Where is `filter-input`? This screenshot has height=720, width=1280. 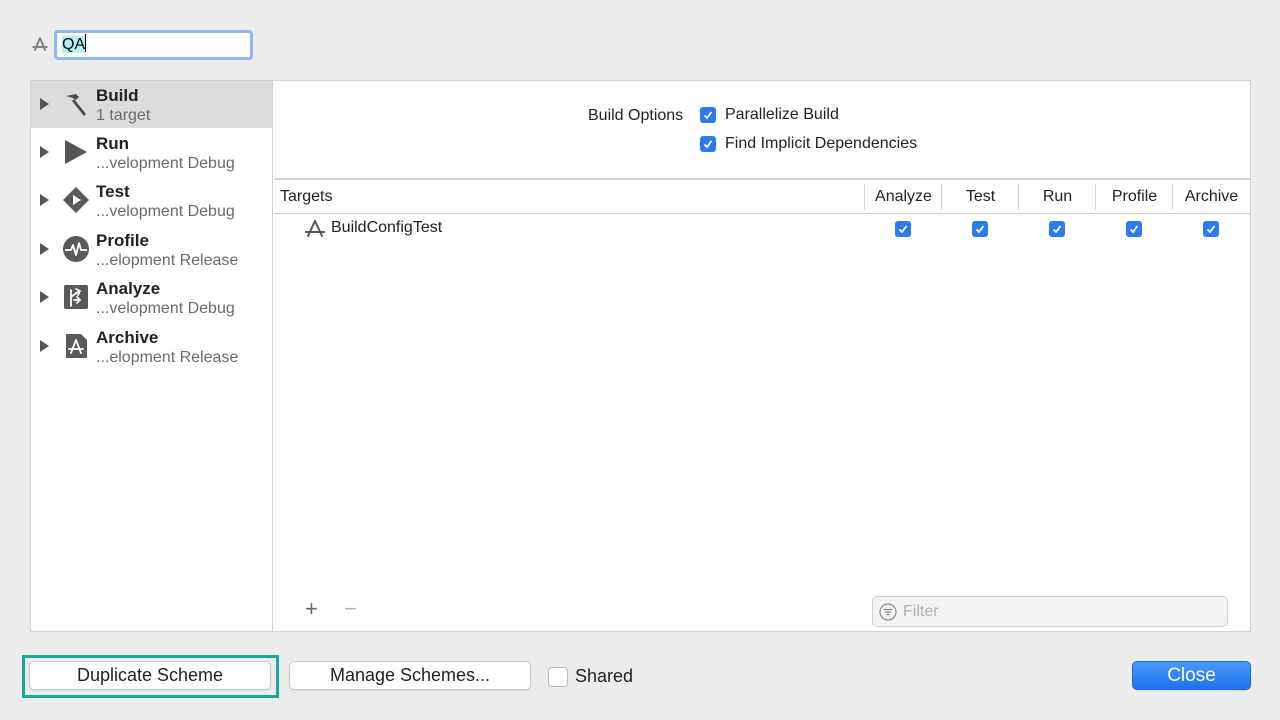
filter-input is located at coordinates (1058, 612).